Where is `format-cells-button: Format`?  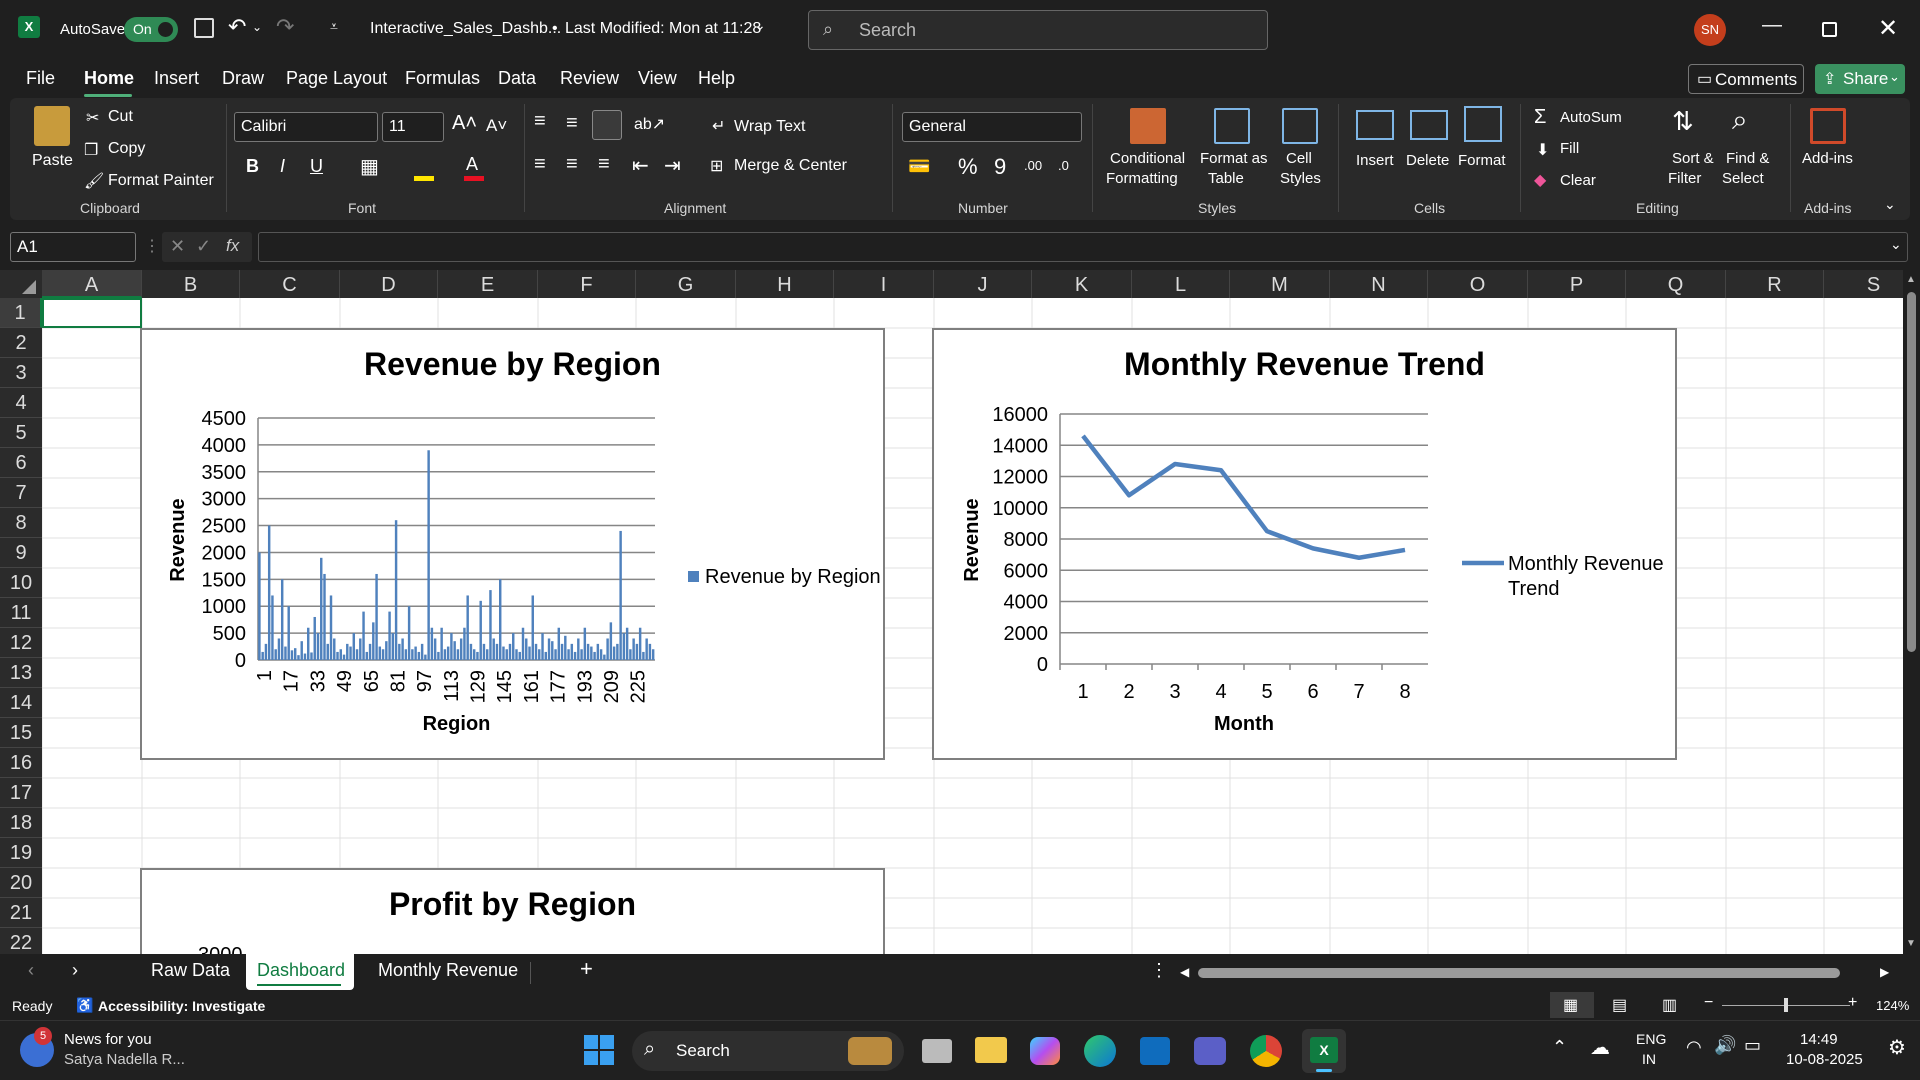
format-cells-button: Format is located at coordinates (1482, 160).